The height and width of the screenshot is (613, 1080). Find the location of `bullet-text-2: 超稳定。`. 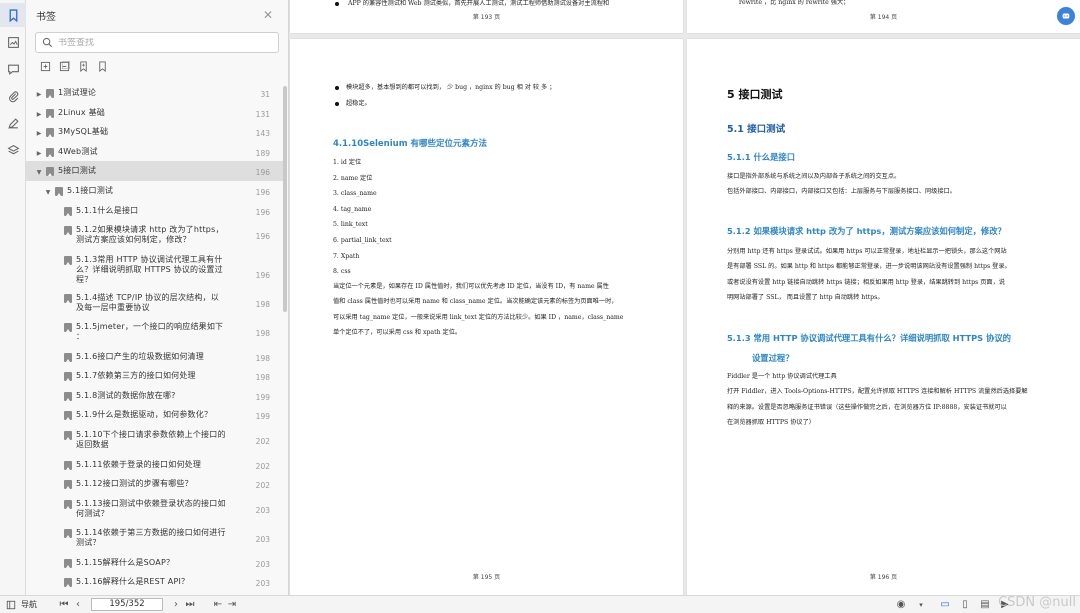

bullet-text-2: 超稳定。 is located at coordinates (358, 103).